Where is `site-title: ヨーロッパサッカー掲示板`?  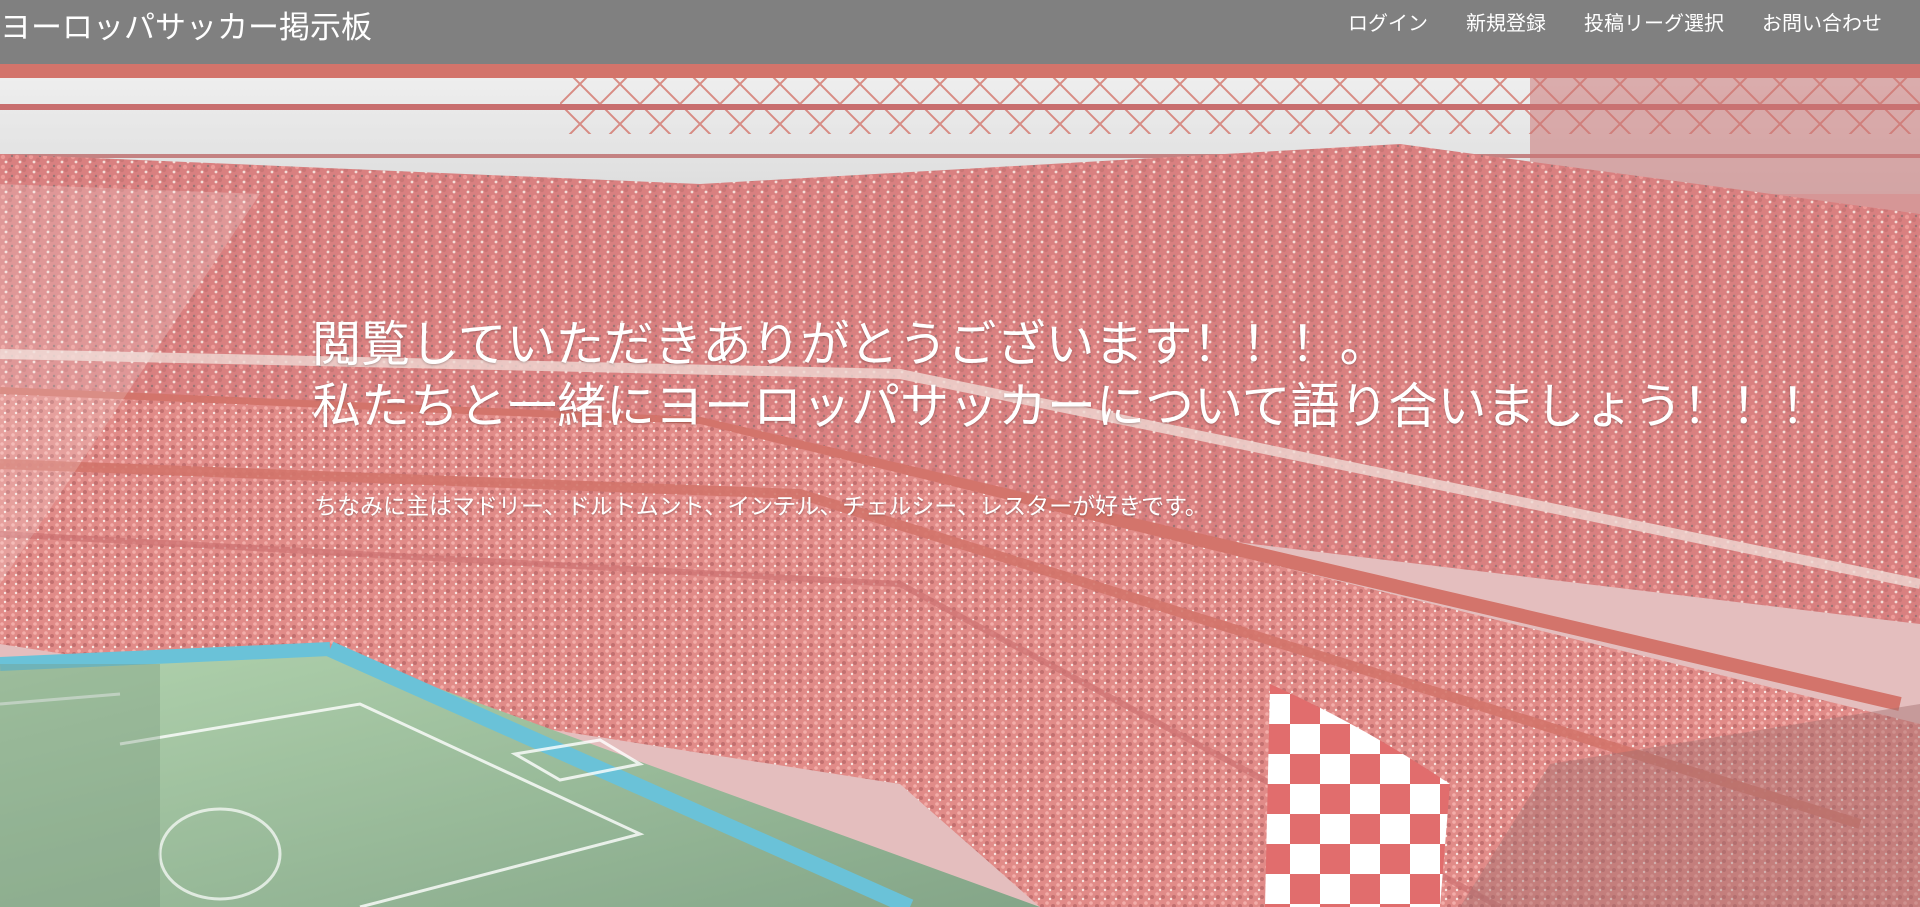 site-title: ヨーロッパサッカー掲示板 is located at coordinates (186, 28).